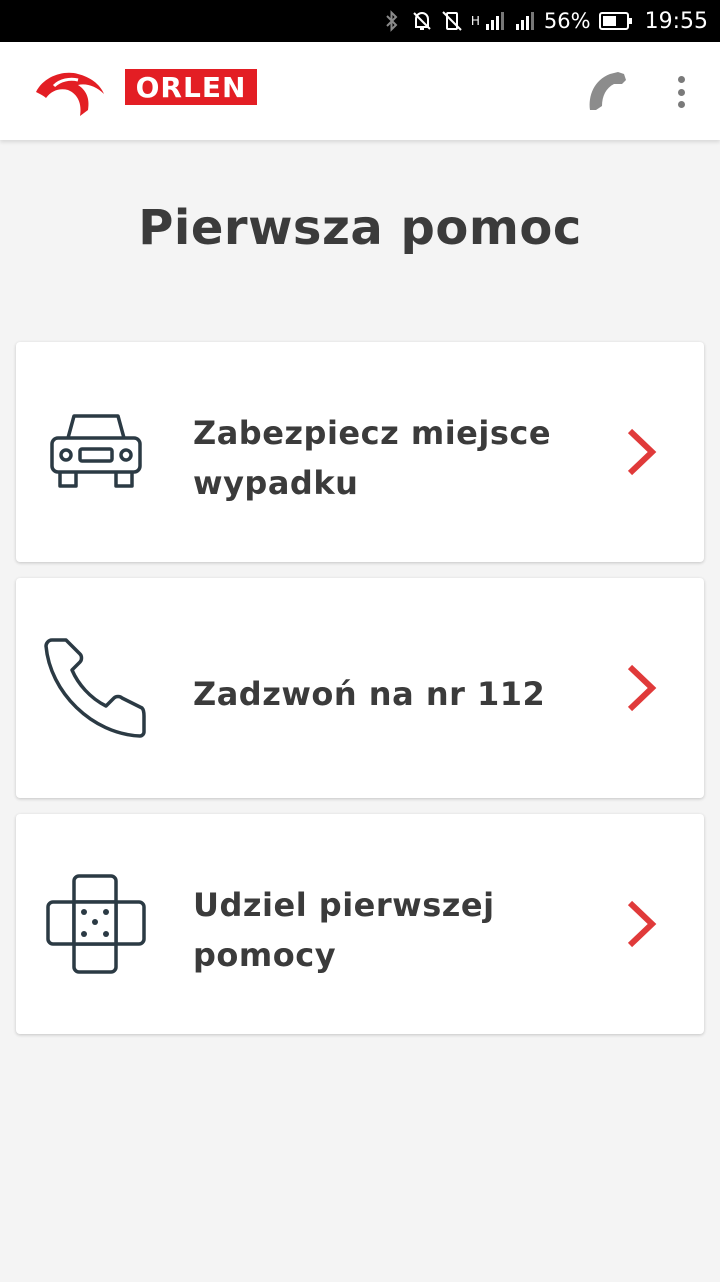 The width and height of the screenshot is (720, 1282). Describe the element at coordinates (369, 694) in the screenshot. I see `list-item-label: Zadzwoń na nr 112` at that location.